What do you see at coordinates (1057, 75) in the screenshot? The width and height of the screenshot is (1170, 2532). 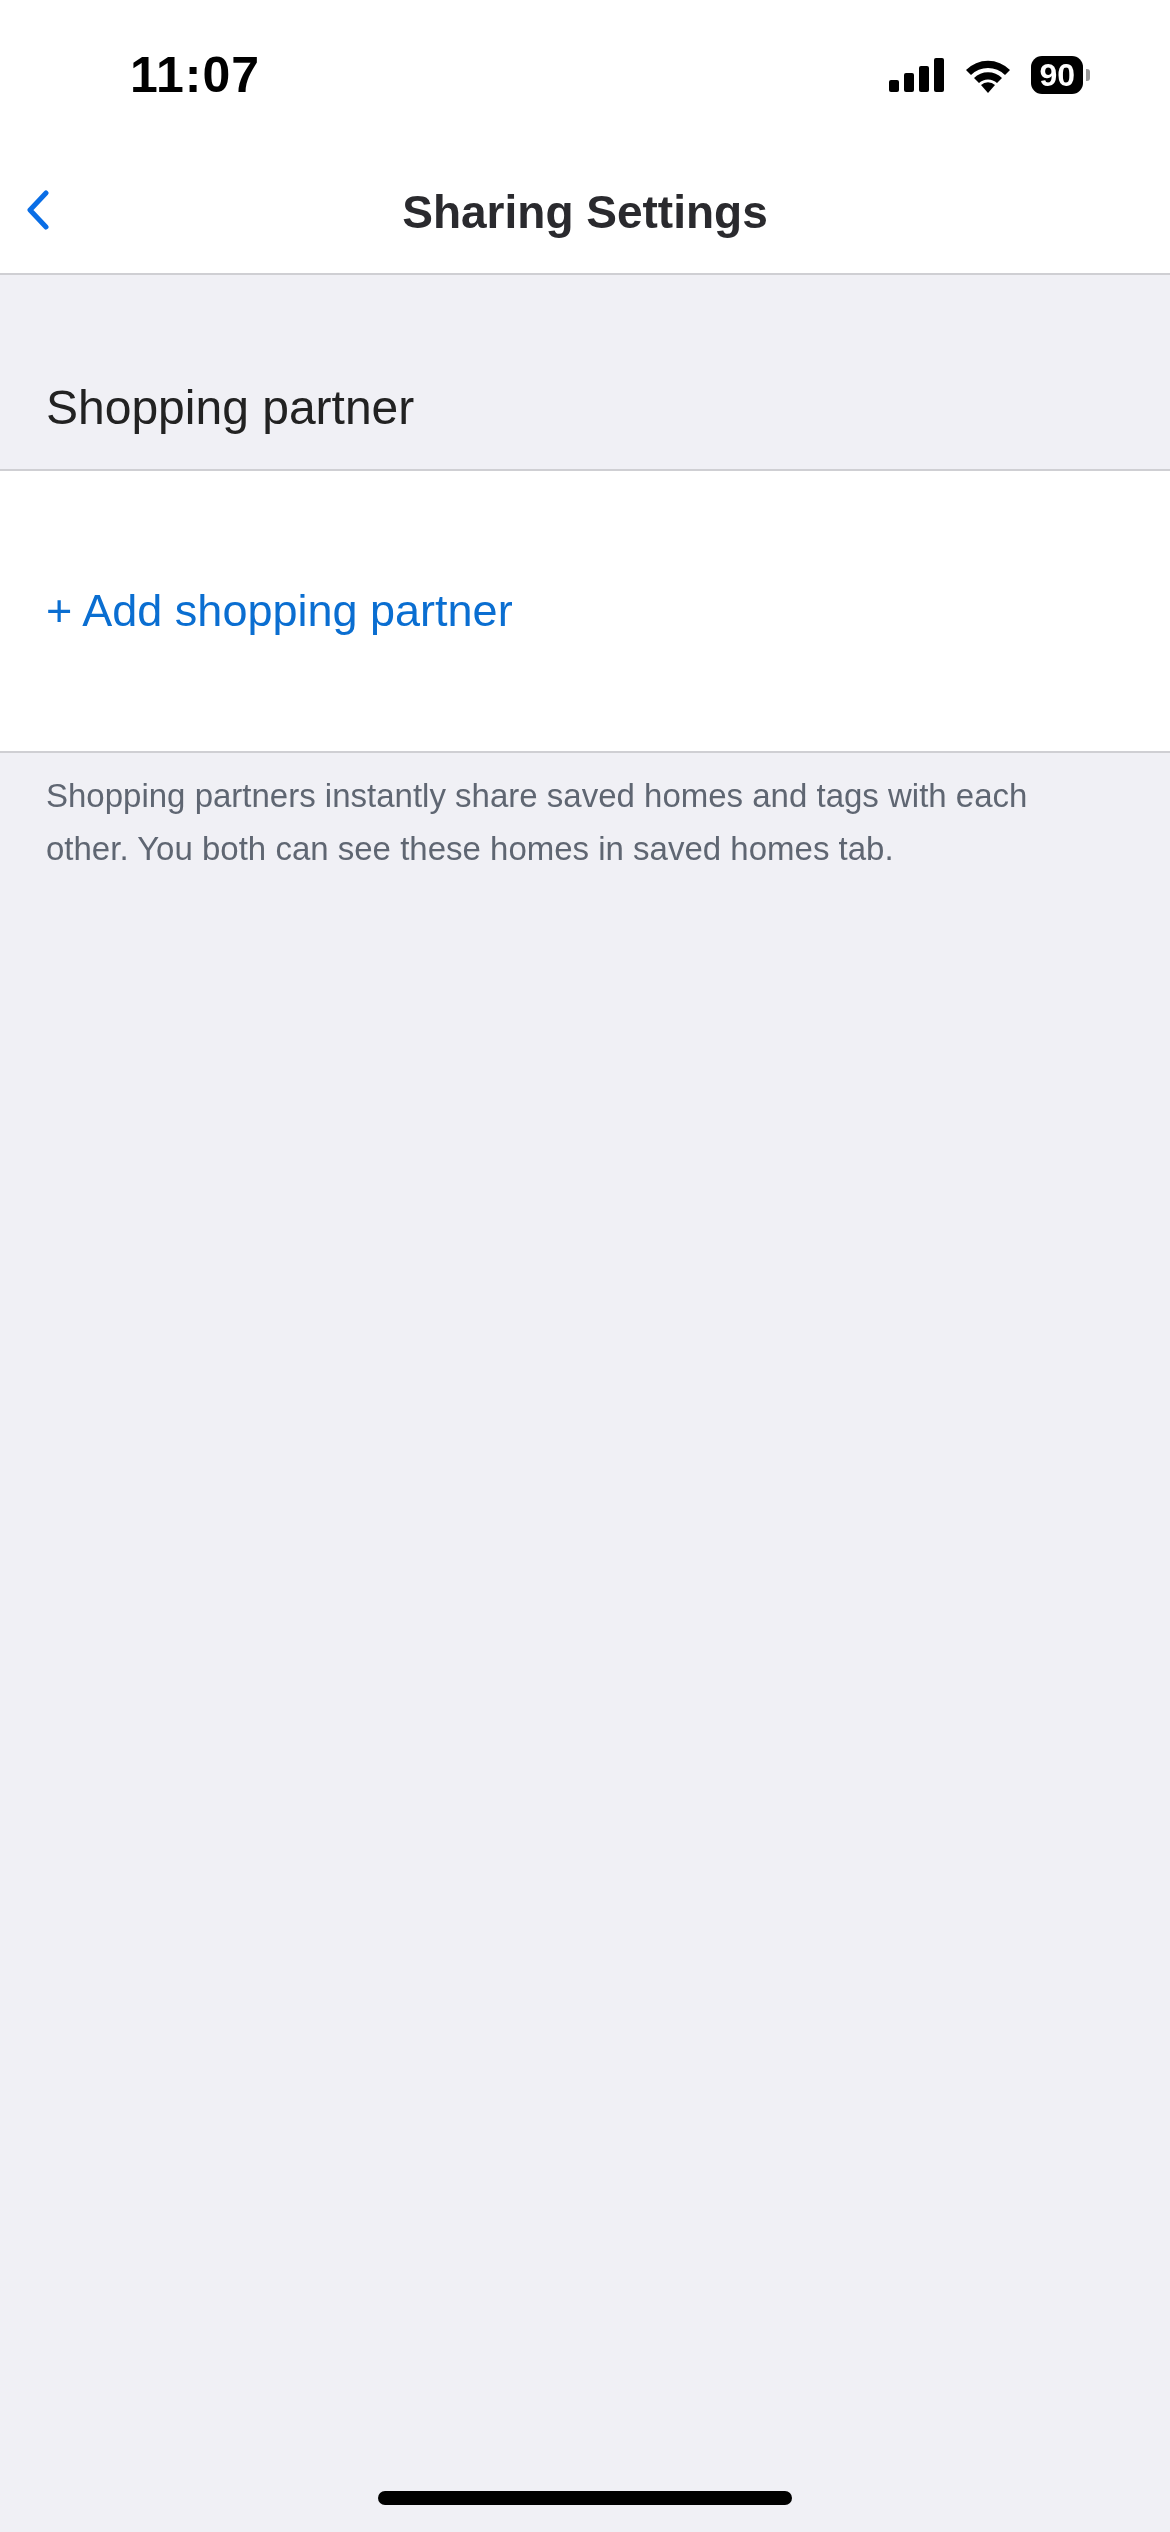 I see `battery-level: 90` at bounding box center [1057, 75].